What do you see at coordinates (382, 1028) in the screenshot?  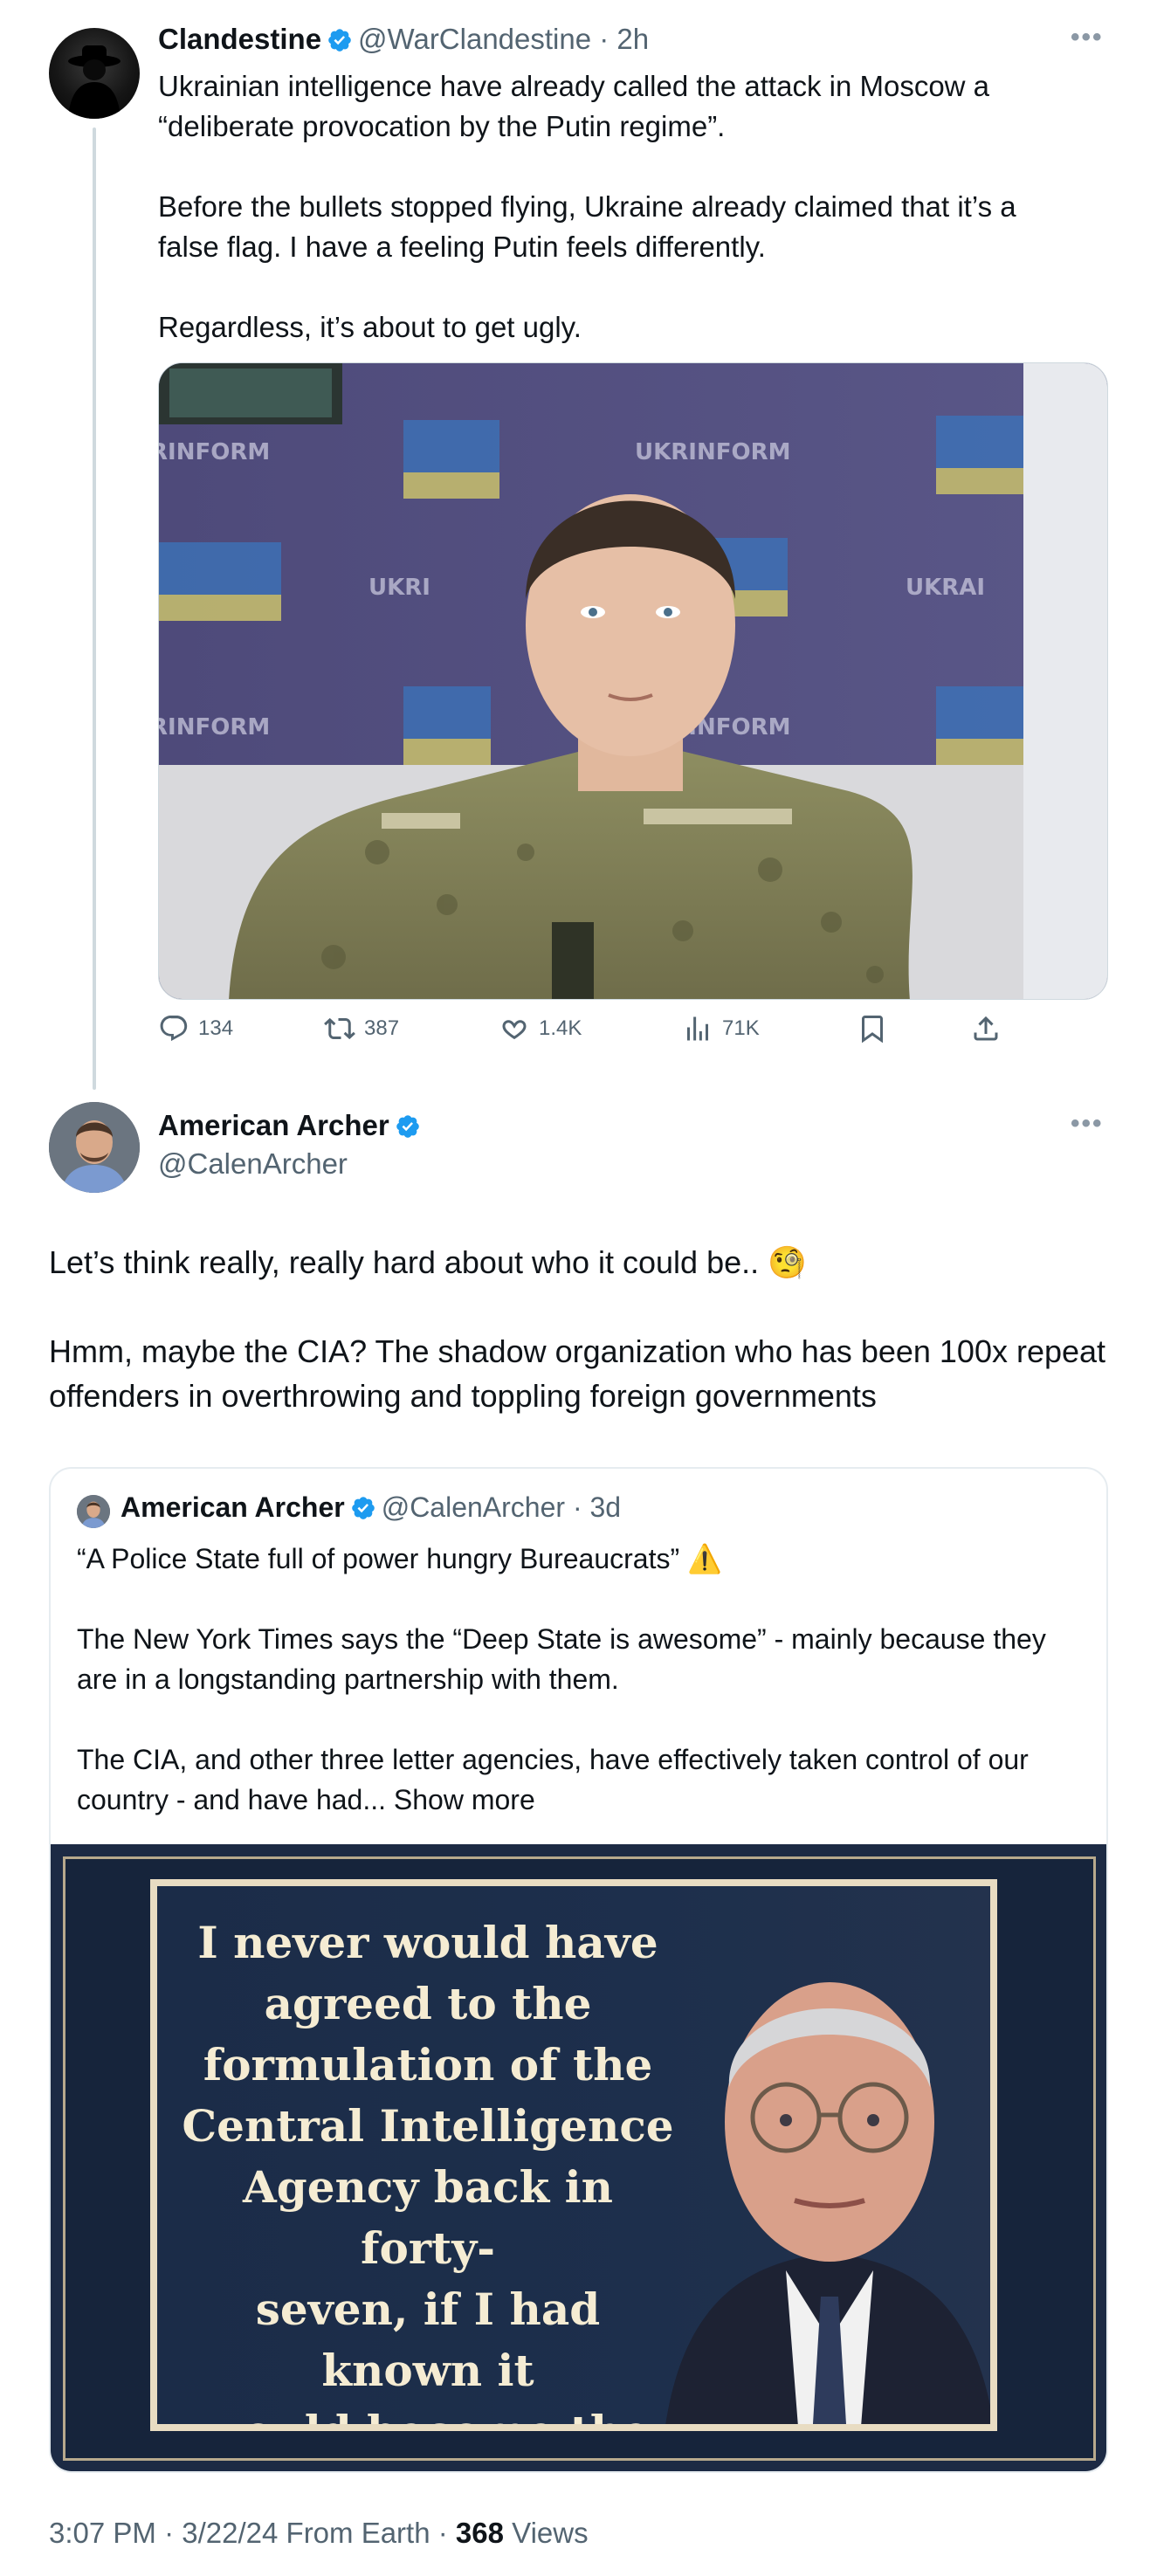 I see `retweet-count: 387` at bounding box center [382, 1028].